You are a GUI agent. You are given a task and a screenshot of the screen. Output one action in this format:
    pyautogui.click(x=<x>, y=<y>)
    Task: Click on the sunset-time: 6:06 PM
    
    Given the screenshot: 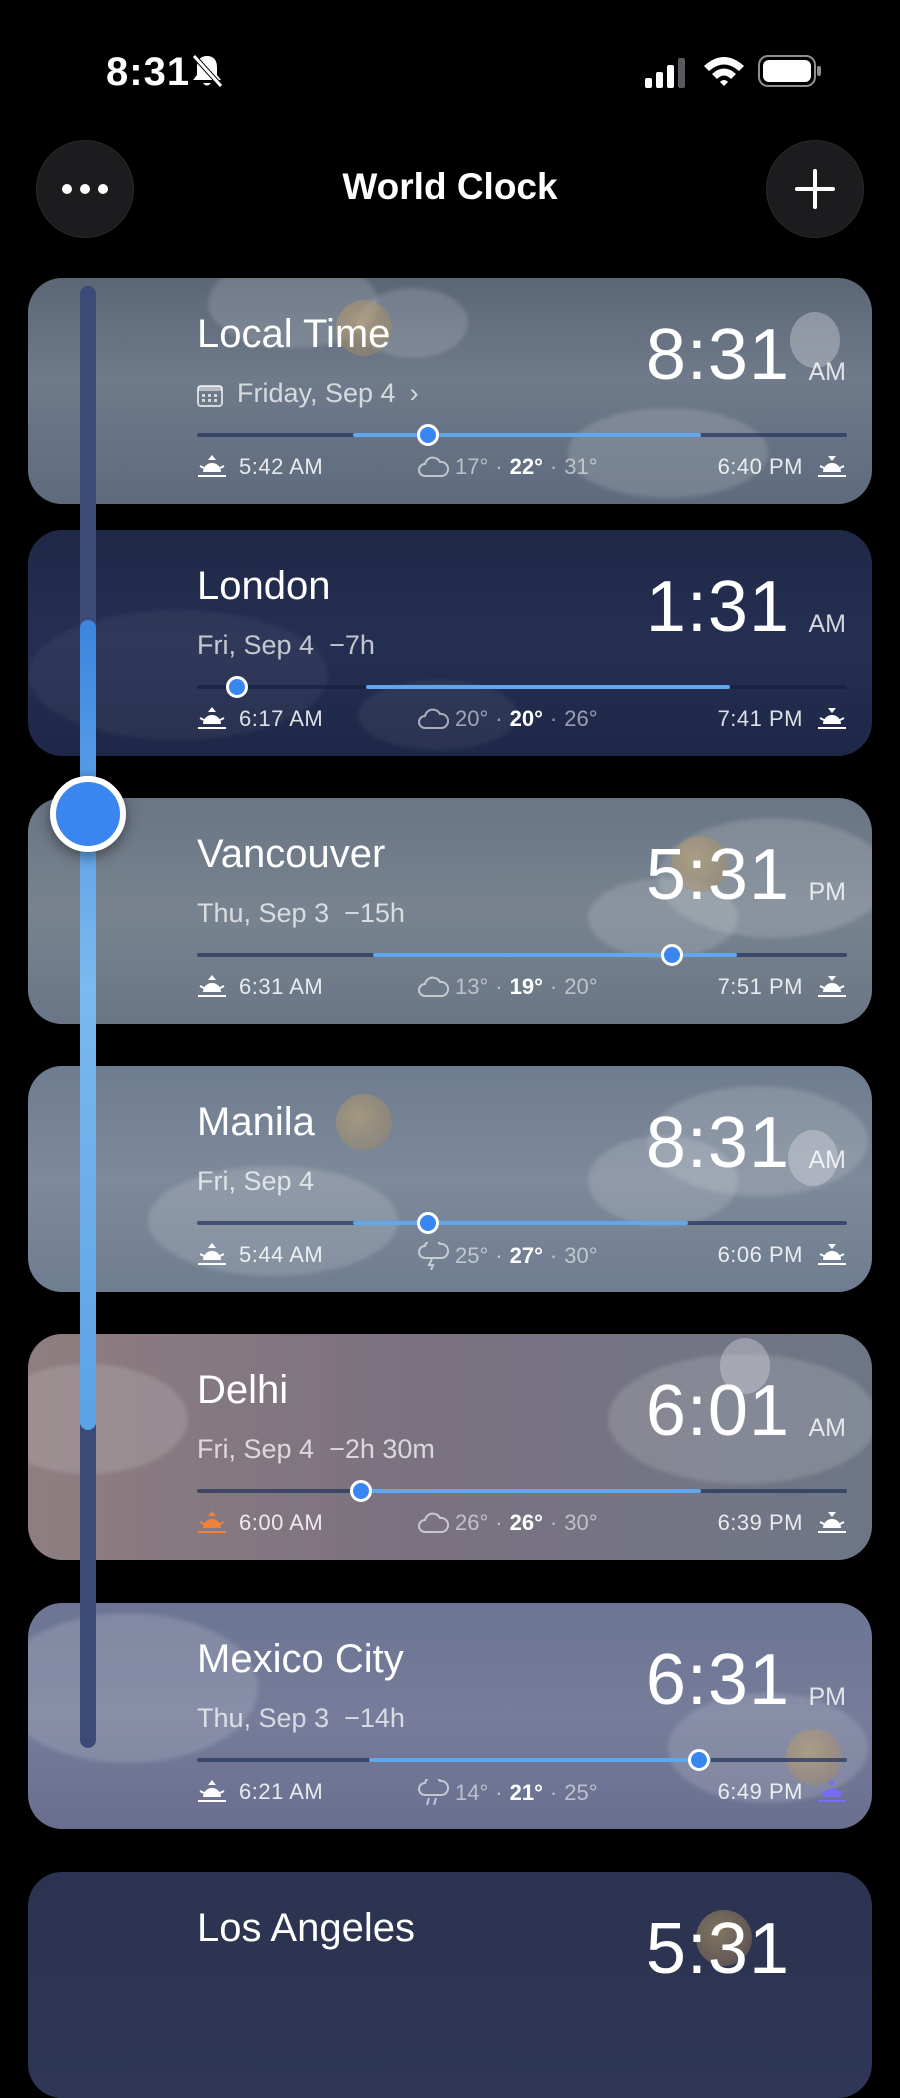 What is the action you would take?
    pyautogui.click(x=760, y=1254)
    